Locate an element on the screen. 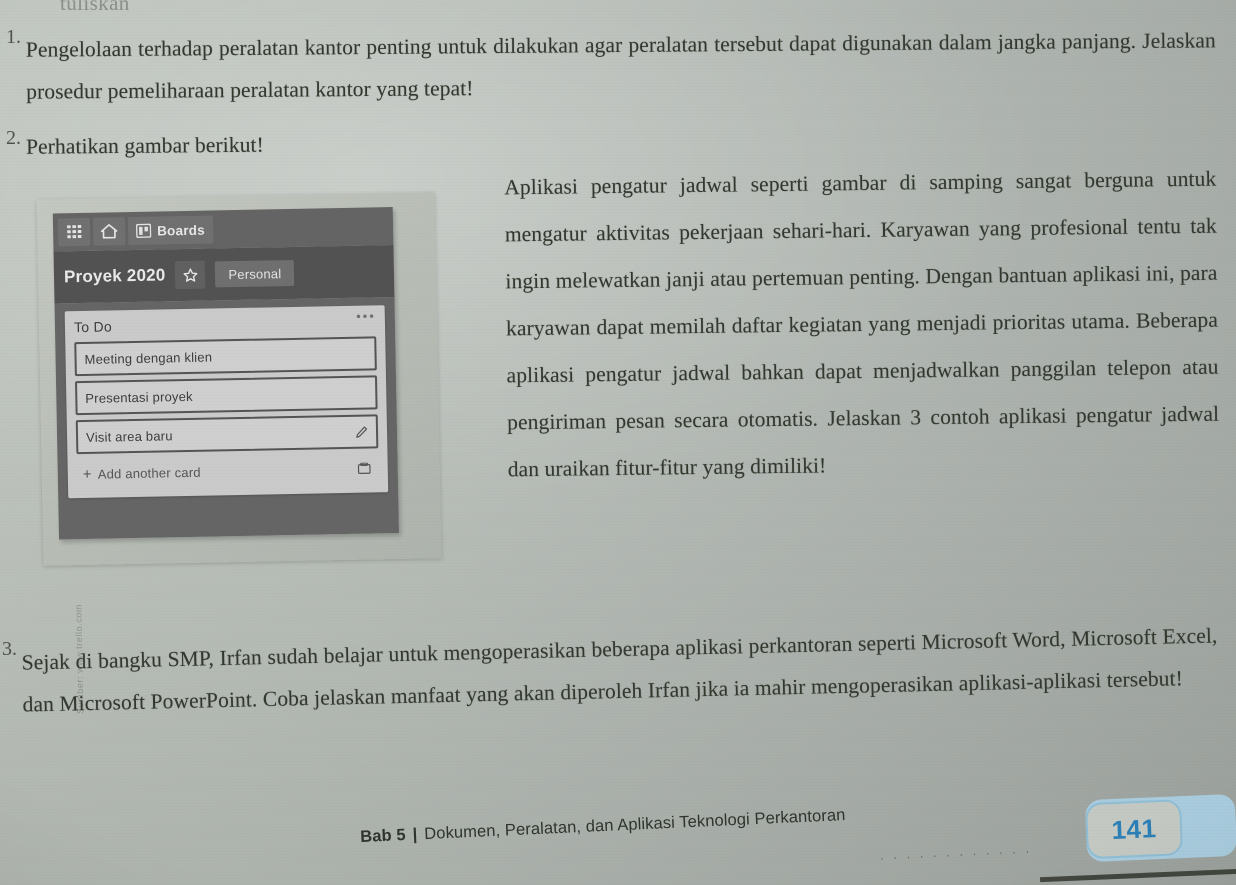 The height and width of the screenshot is (885, 1236). page-number: 141 is located at coordinates (1134, 828).